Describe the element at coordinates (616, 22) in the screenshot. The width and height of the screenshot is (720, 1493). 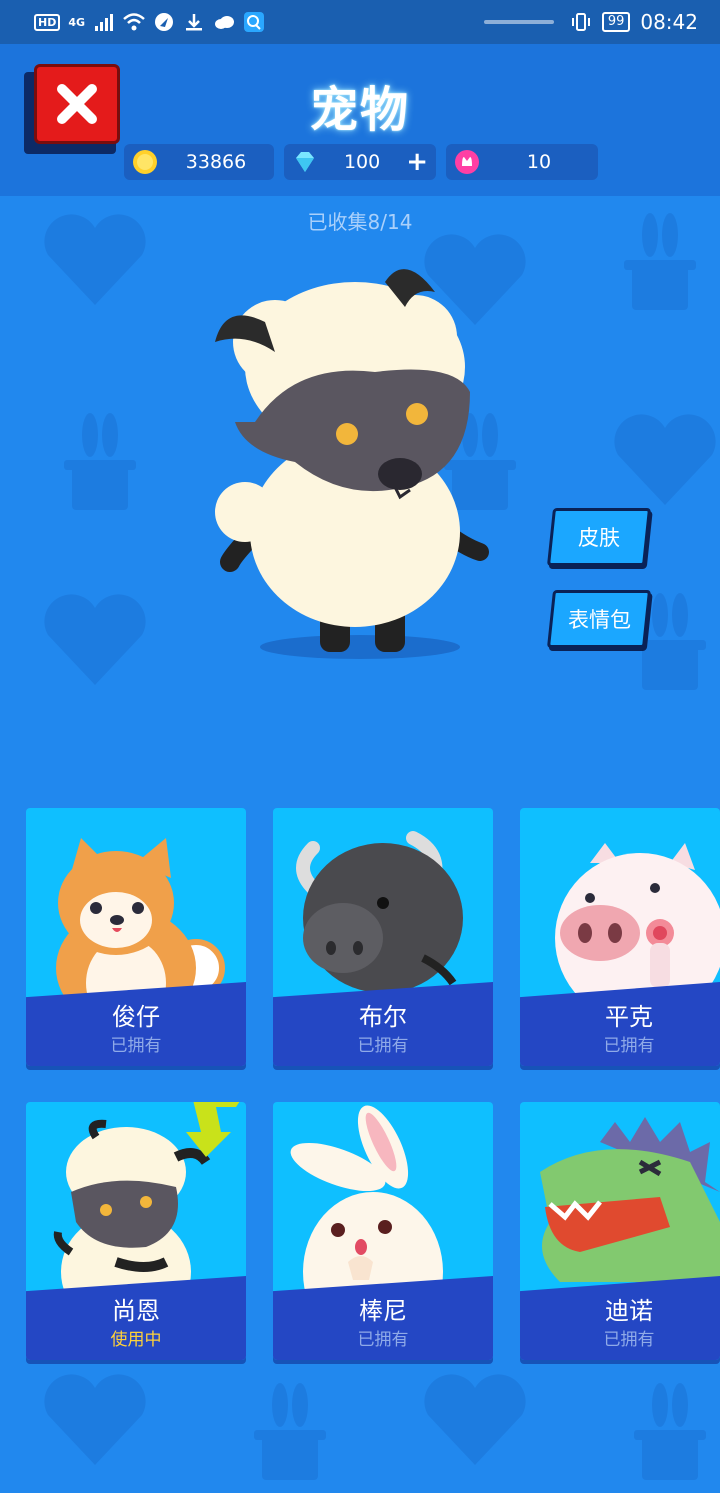
I see `battery-level: 99` at that location.